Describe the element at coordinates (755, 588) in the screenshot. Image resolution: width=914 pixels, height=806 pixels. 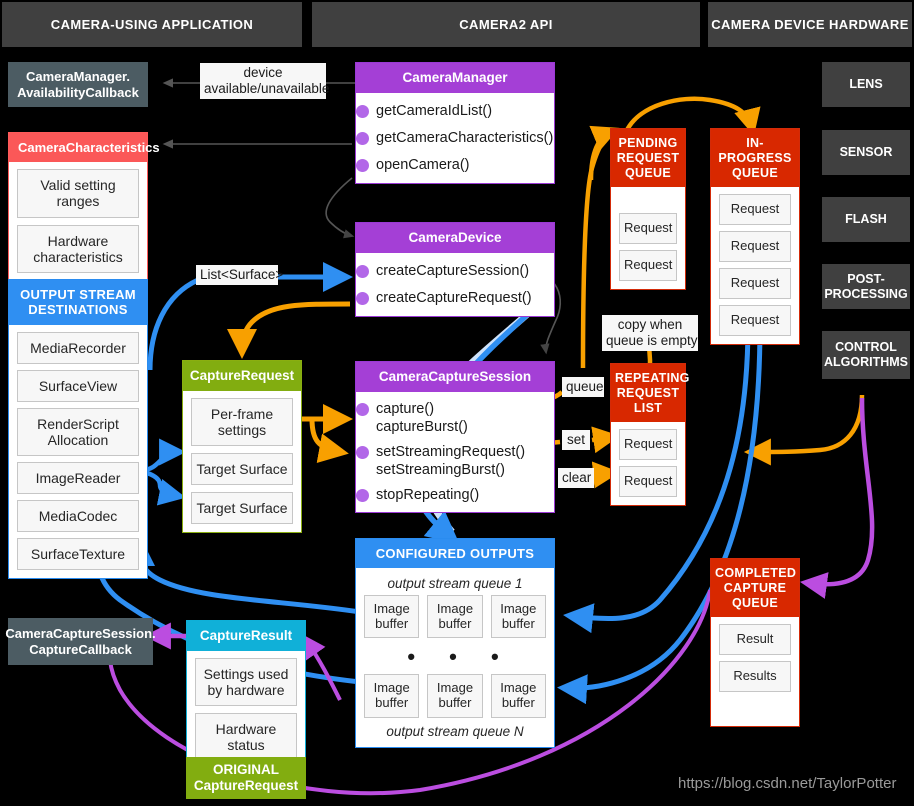
I see `completed-capture-queue-title: COMPLETED CAPTURE QUEUE` at that location.